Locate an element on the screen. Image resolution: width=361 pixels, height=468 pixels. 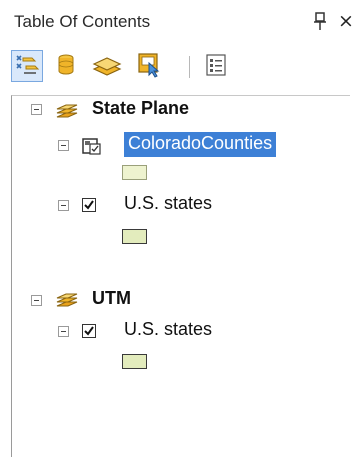
collapse-state-plane-icon is located at coordinates (36, 109).